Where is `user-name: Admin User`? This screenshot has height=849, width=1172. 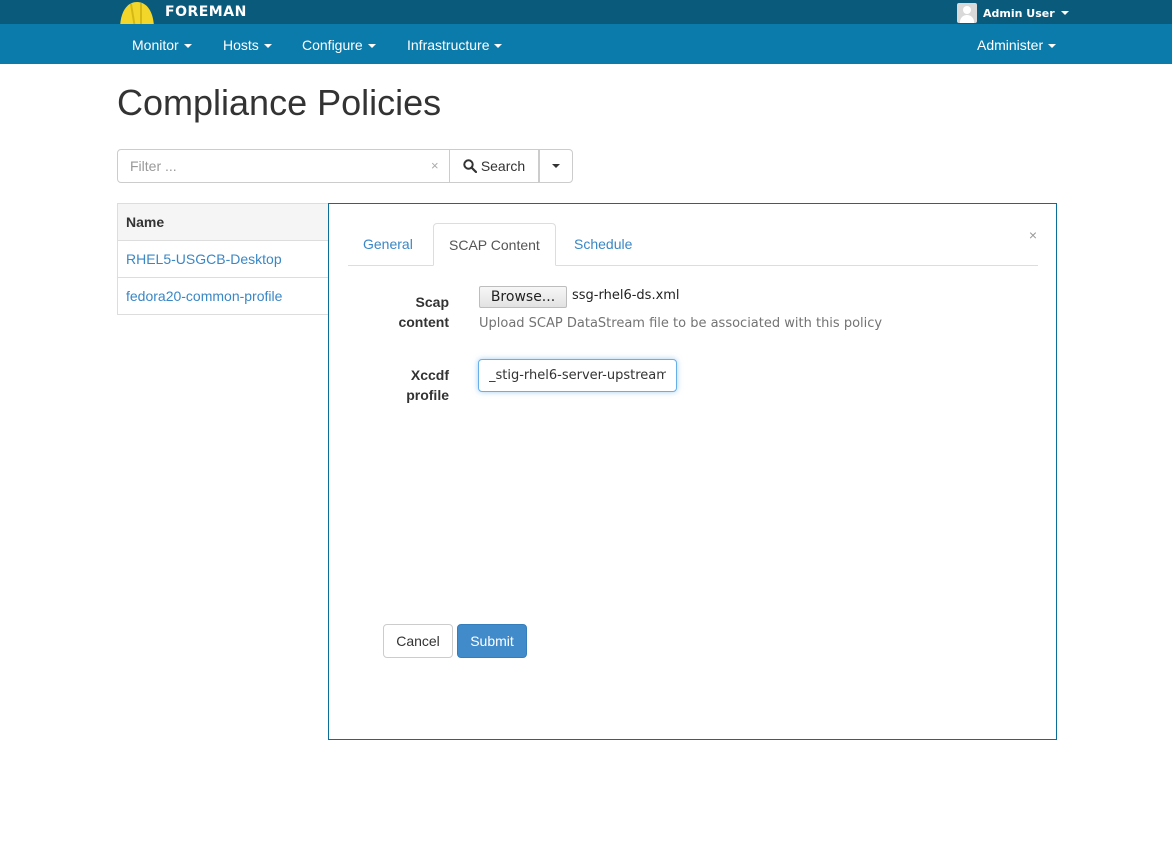 user-name: Admin User is located at coordinates (1019, 13).